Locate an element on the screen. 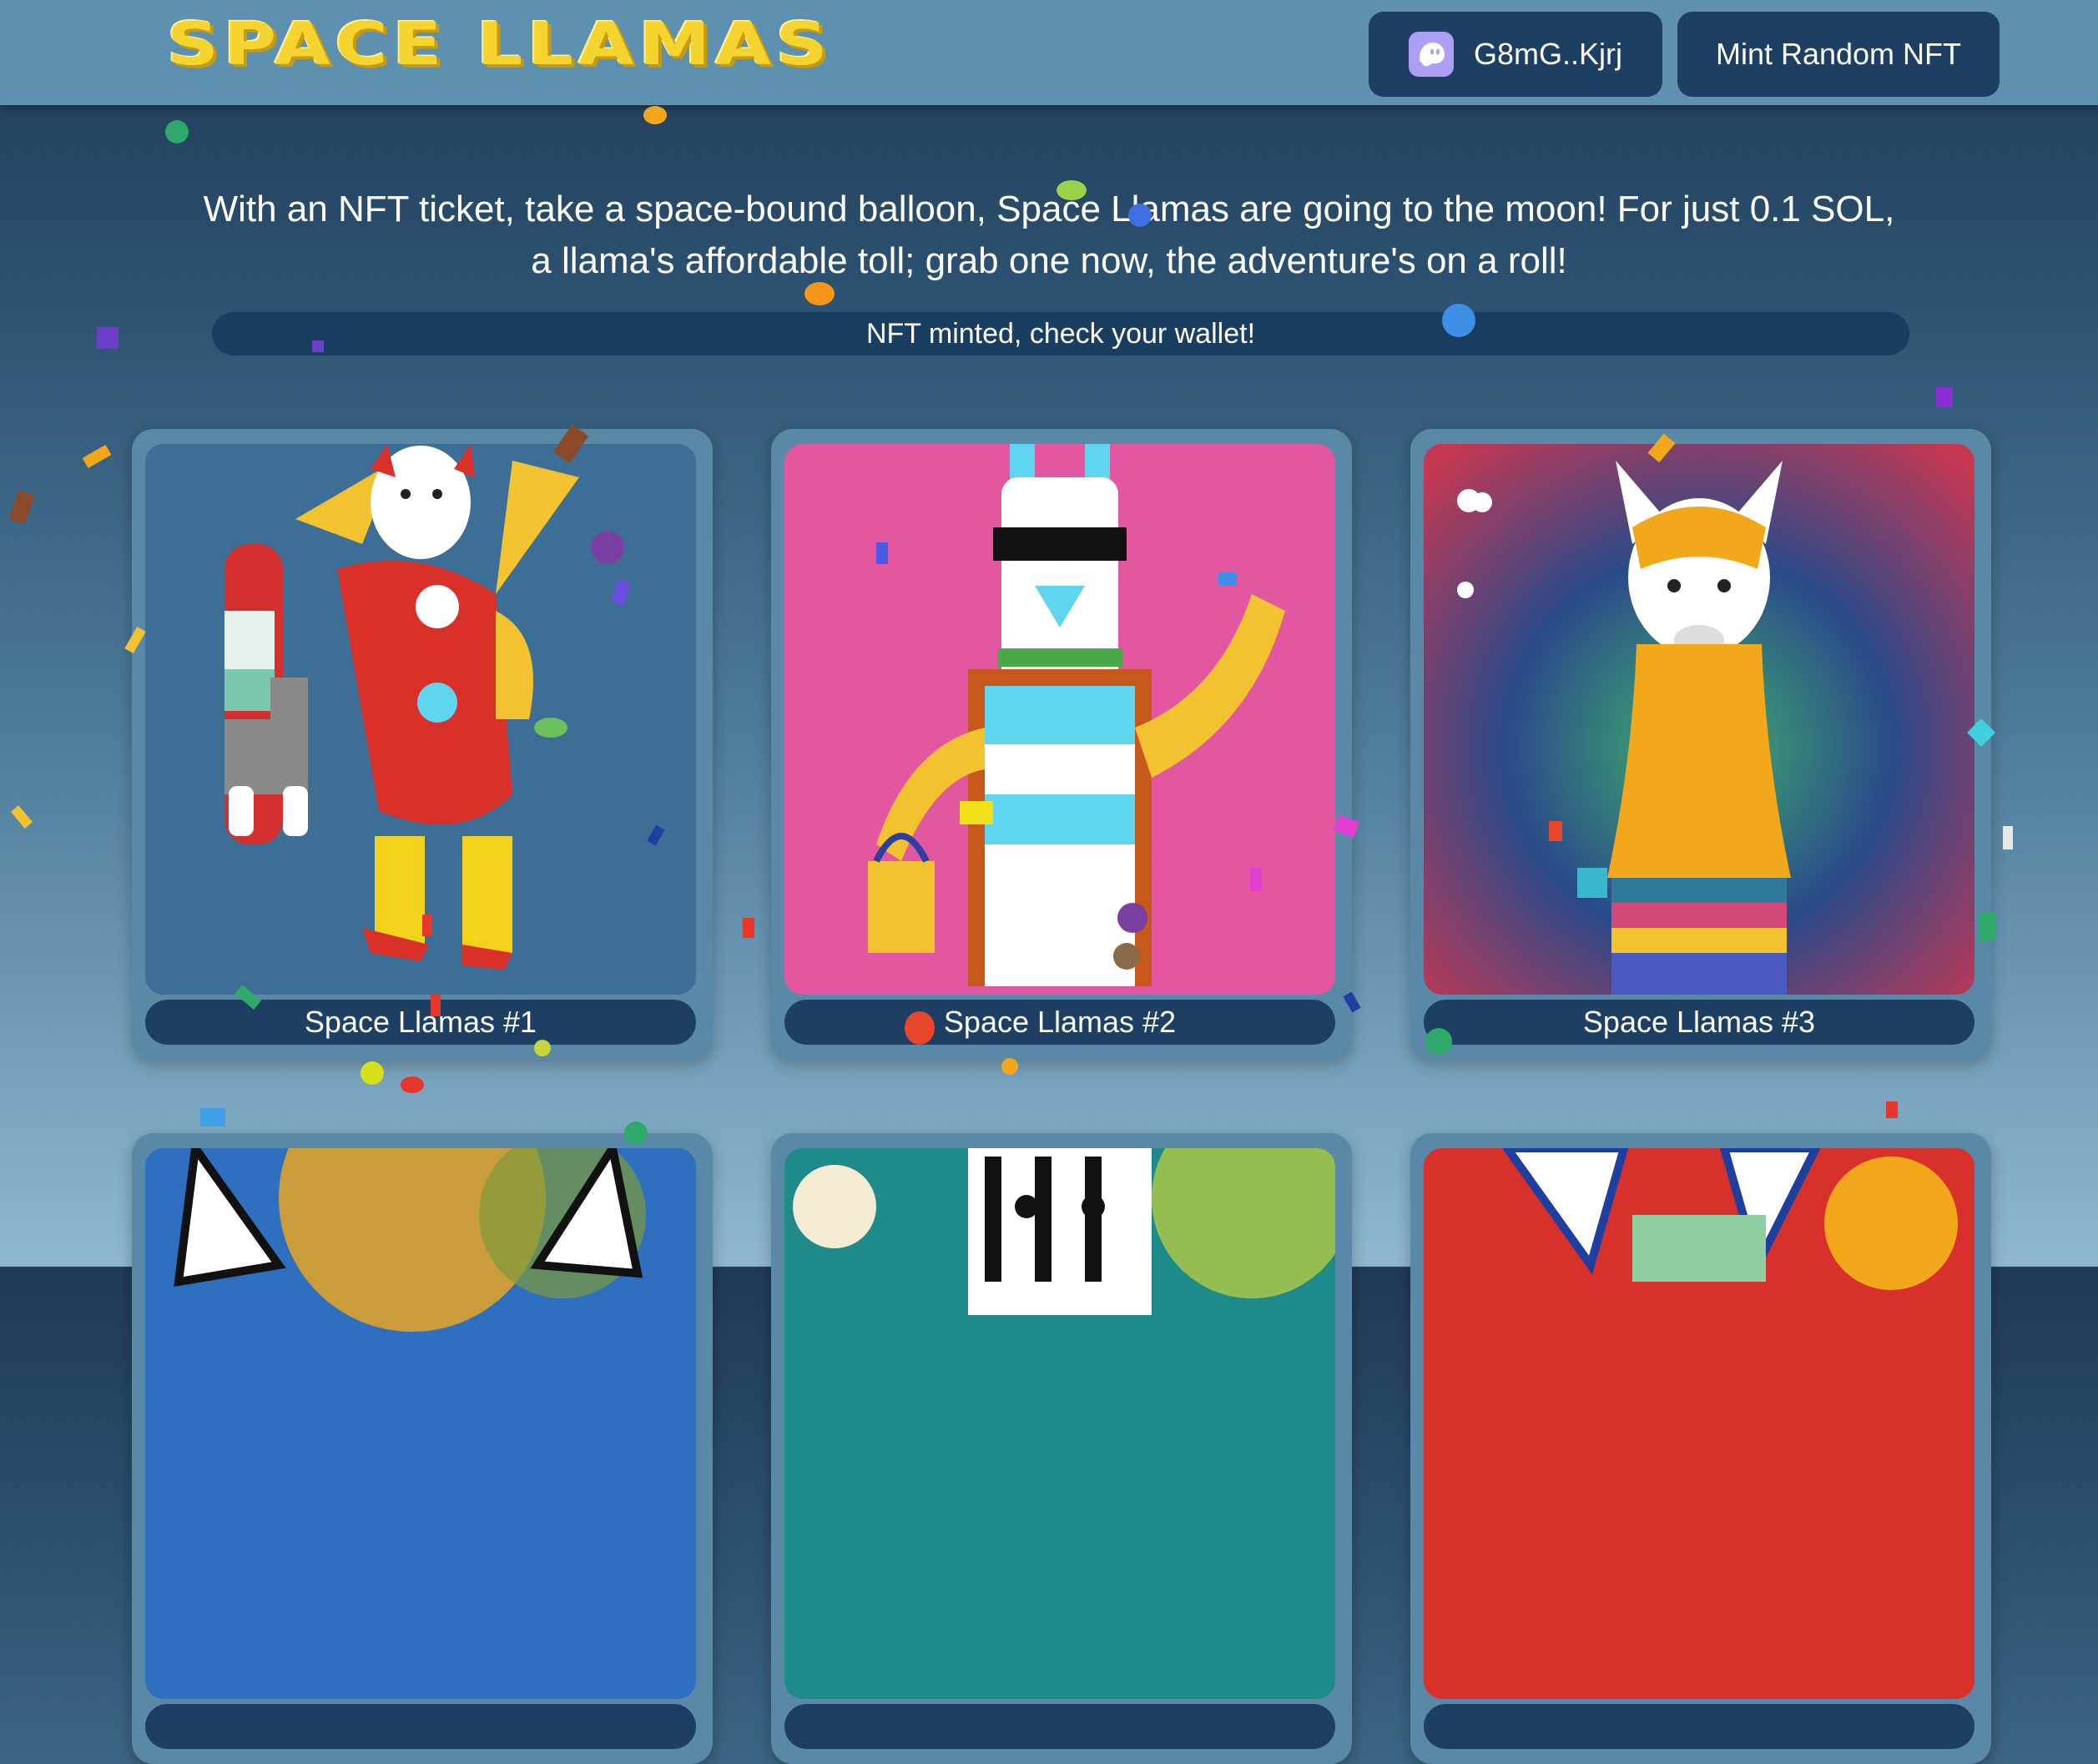  wallet-button: G8mG..Kjrj is located at coordinates (1515, 54).